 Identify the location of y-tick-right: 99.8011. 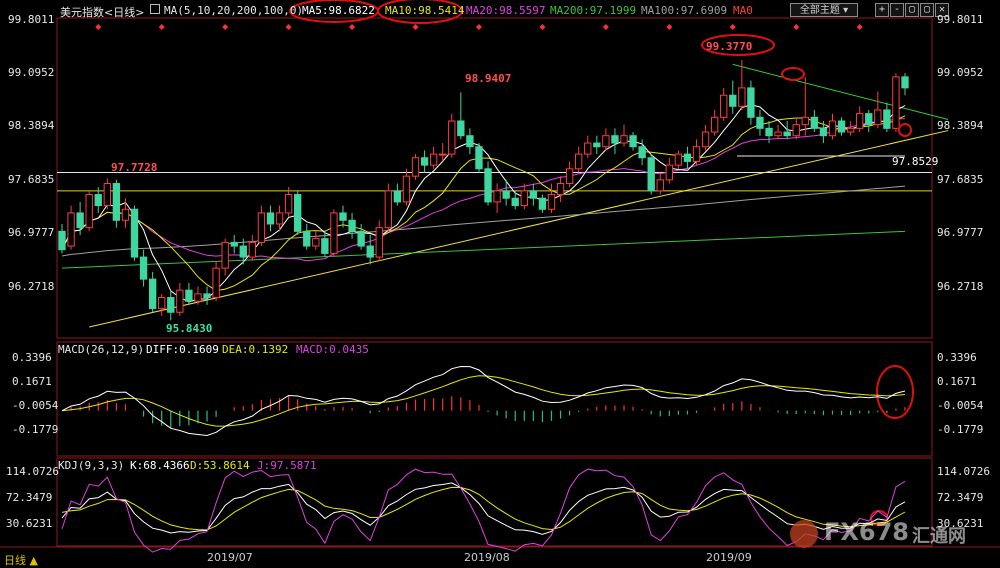
(960, 19).